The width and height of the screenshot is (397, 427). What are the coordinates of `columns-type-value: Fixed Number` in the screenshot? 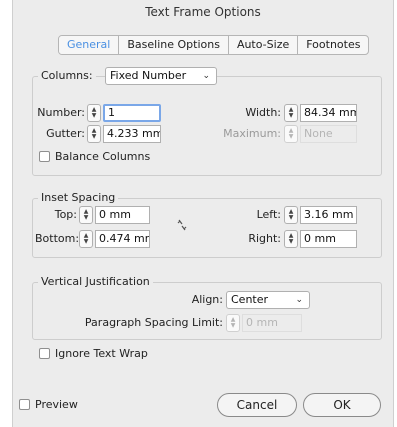 It's located at (148, 75).